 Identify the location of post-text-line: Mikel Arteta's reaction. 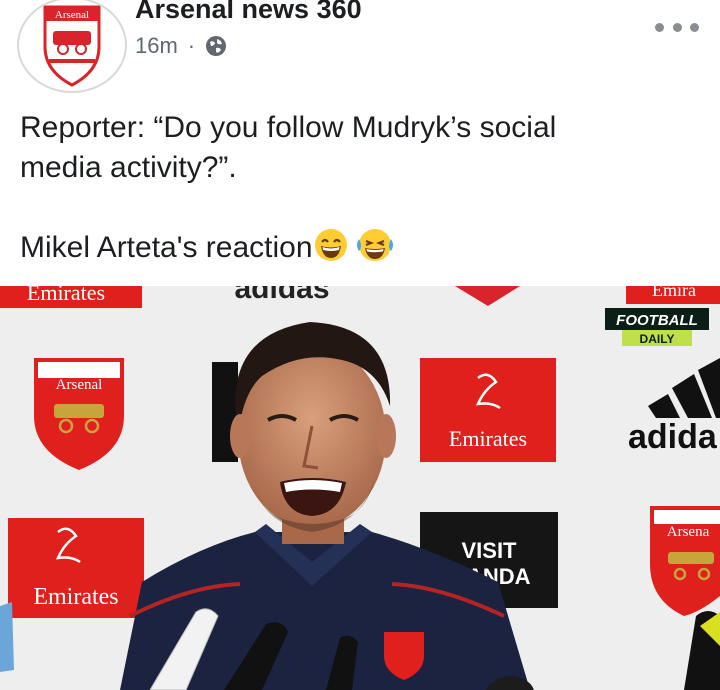
(360, 247).